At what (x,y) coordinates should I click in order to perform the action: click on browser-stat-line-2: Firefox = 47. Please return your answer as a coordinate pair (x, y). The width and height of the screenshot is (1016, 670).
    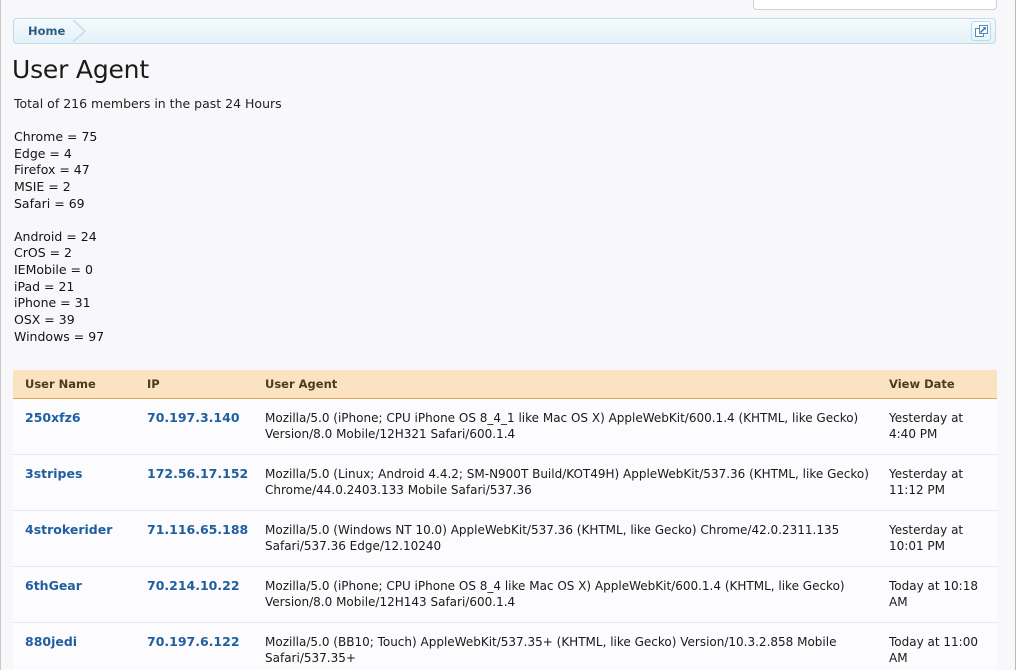
    Looking at the image, I should click on (52, 170).